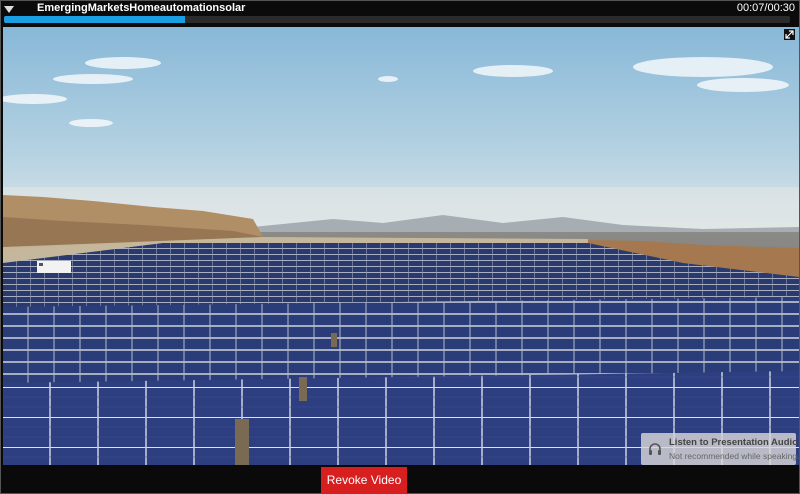 Image resolution: width=800 pixels, height=494 pixels. What do you see at coordinates (397, 19) in the screenshot?
I see `progress-bar` at bounding box center [397, 19].